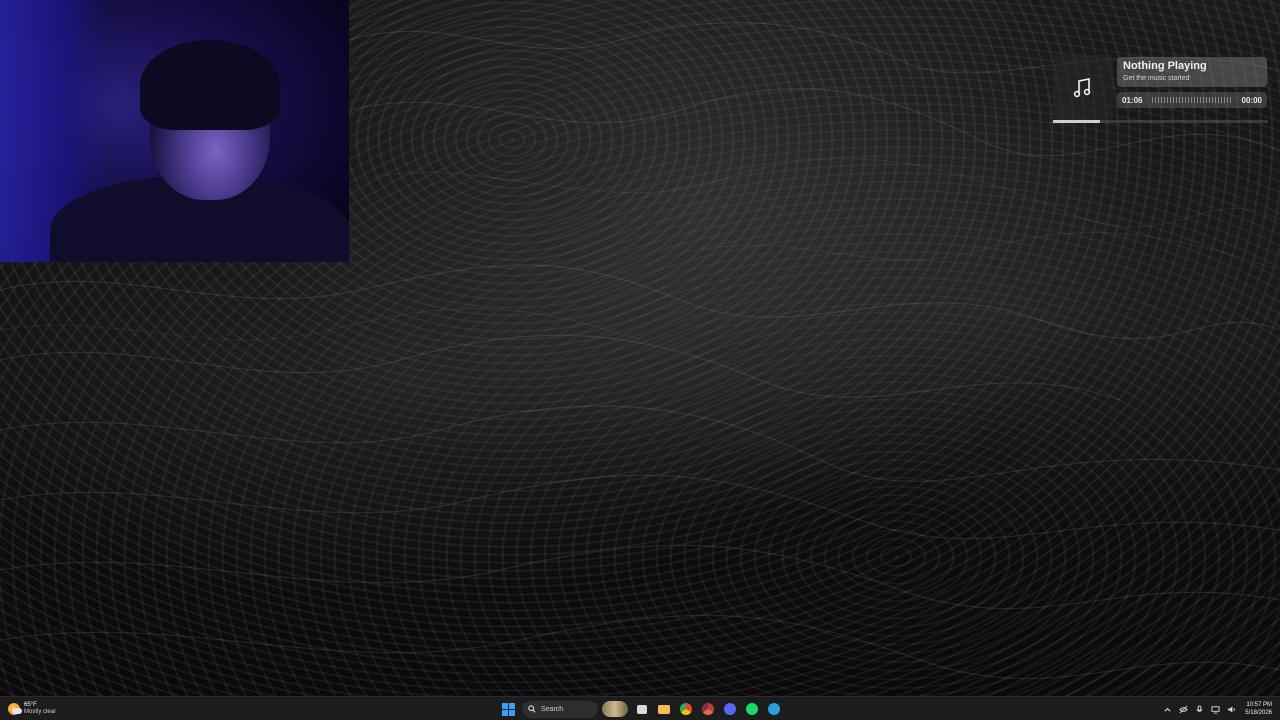 The height and width of the screenshot is (720, 1280). Describe the element at coordinates (1160, 121) in the screenshot. I see `progress-track` at that location.